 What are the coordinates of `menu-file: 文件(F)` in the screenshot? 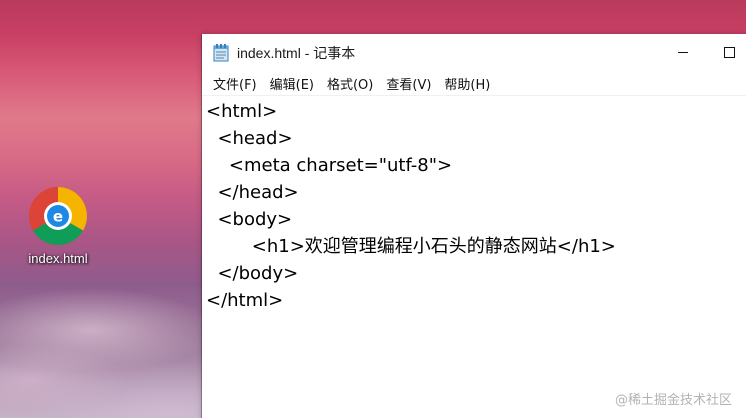 It's located at (235, 83).